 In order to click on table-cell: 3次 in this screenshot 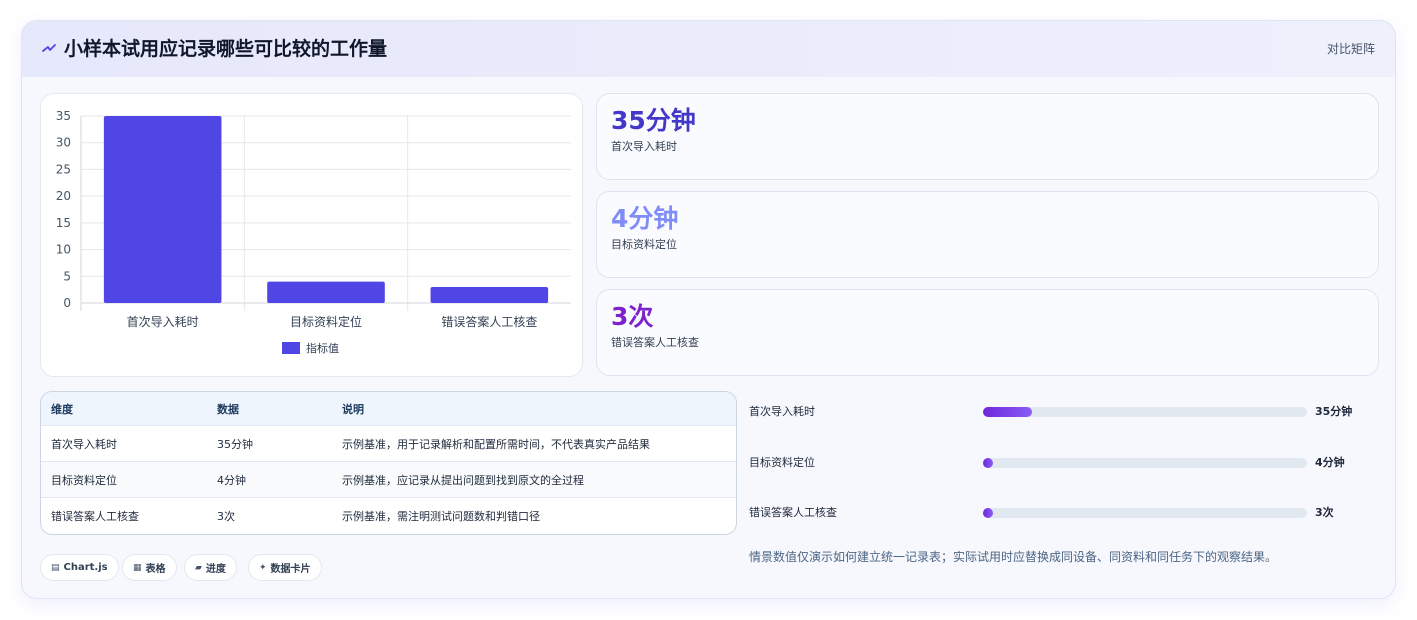, I will do `click(226, 516)`.